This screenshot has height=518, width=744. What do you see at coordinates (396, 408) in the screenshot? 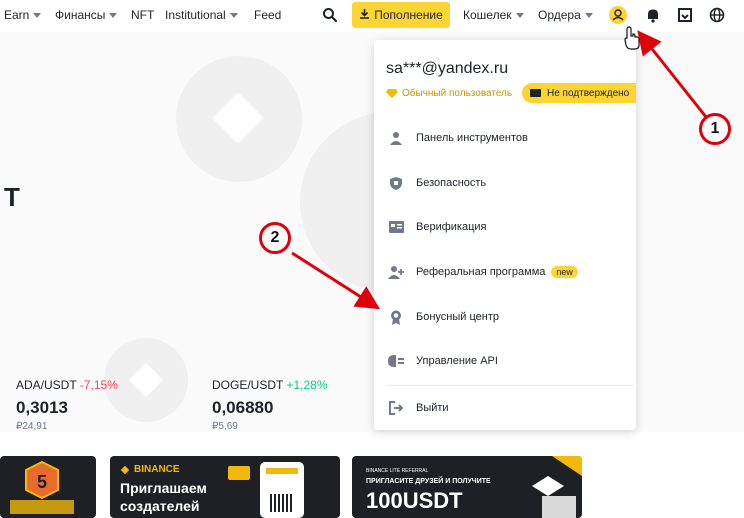
I see `logout-icon` at bounding box center [396, 408].